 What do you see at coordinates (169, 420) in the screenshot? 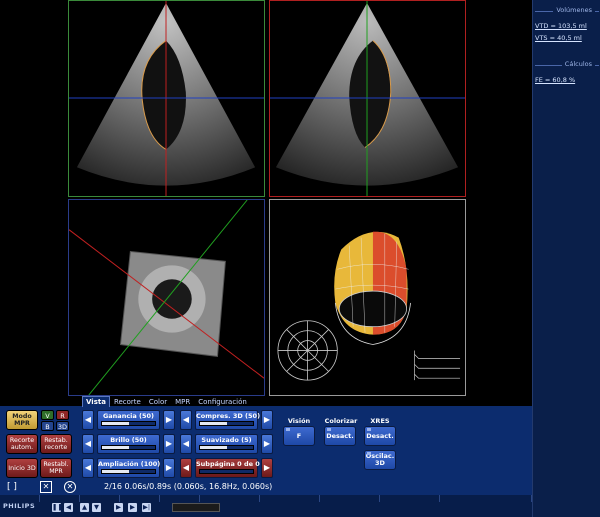
I see `ganancia-increase: ▶` at bounding box center [169, 420].